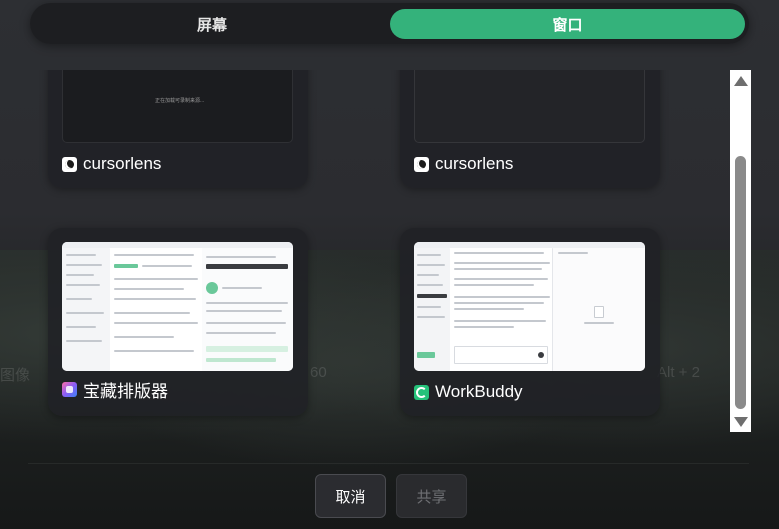  I want to click on preview-send-dot, so click(541, 355).